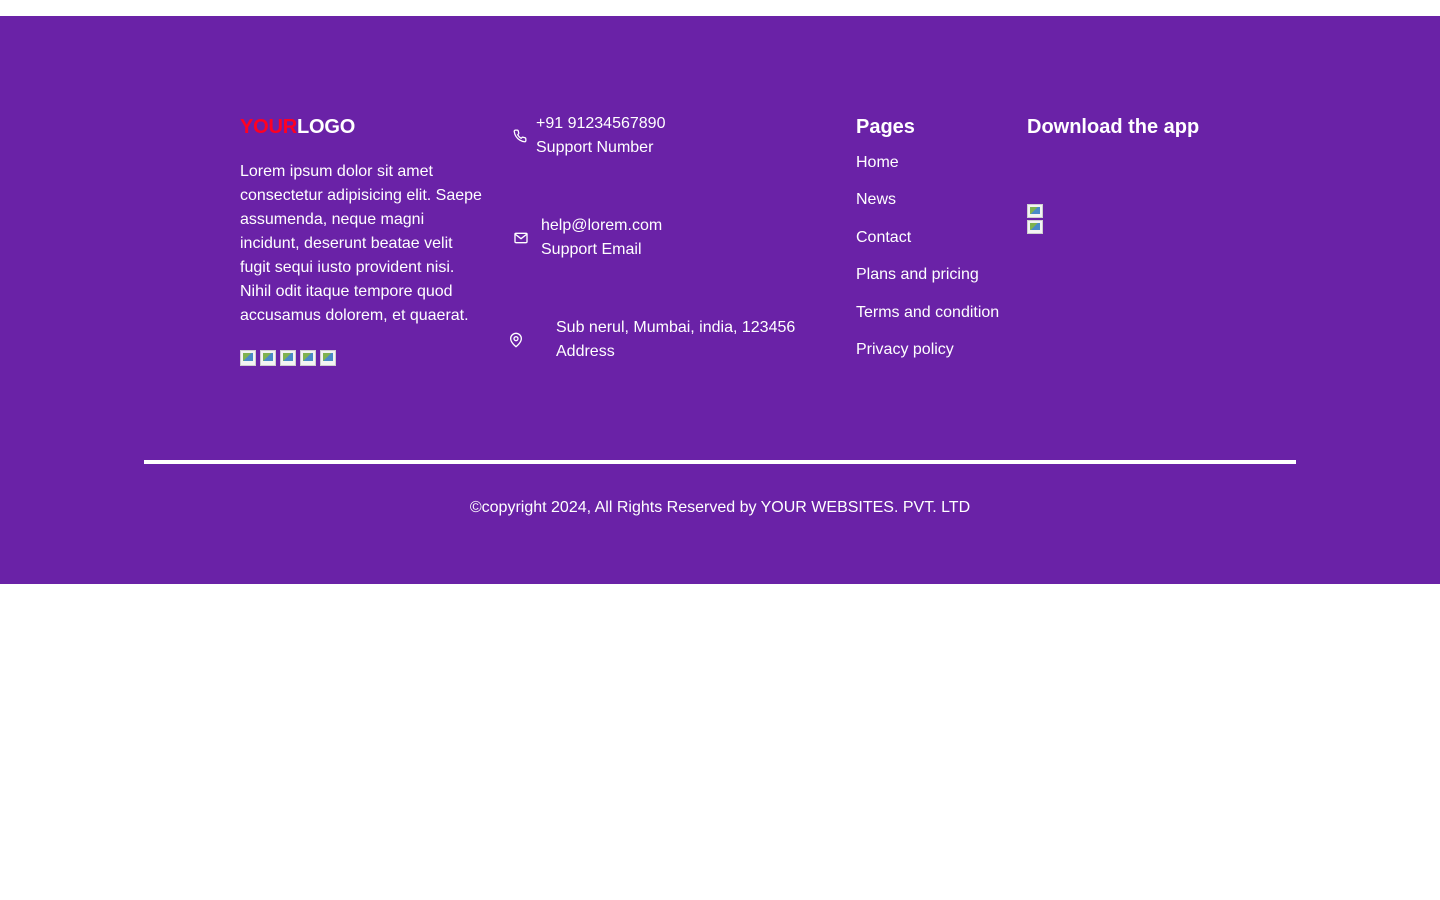 This screenshot has height=900, width=1440. I want to click on address-value: Sub nerul, Mumbai, india, 123456, so click(676, 327).